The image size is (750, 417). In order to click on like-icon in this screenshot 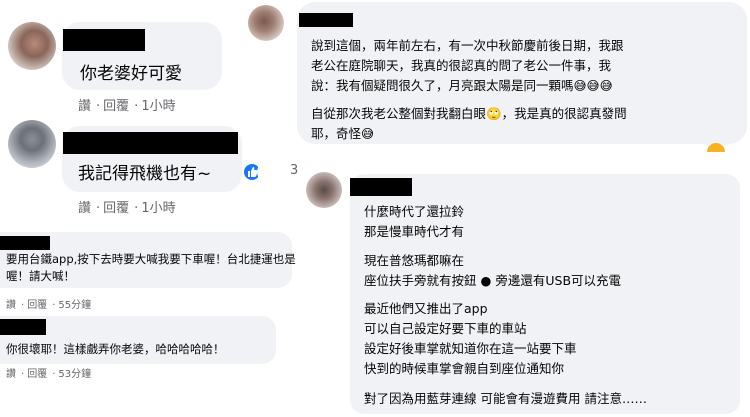, I will do `click(250, 172)`.